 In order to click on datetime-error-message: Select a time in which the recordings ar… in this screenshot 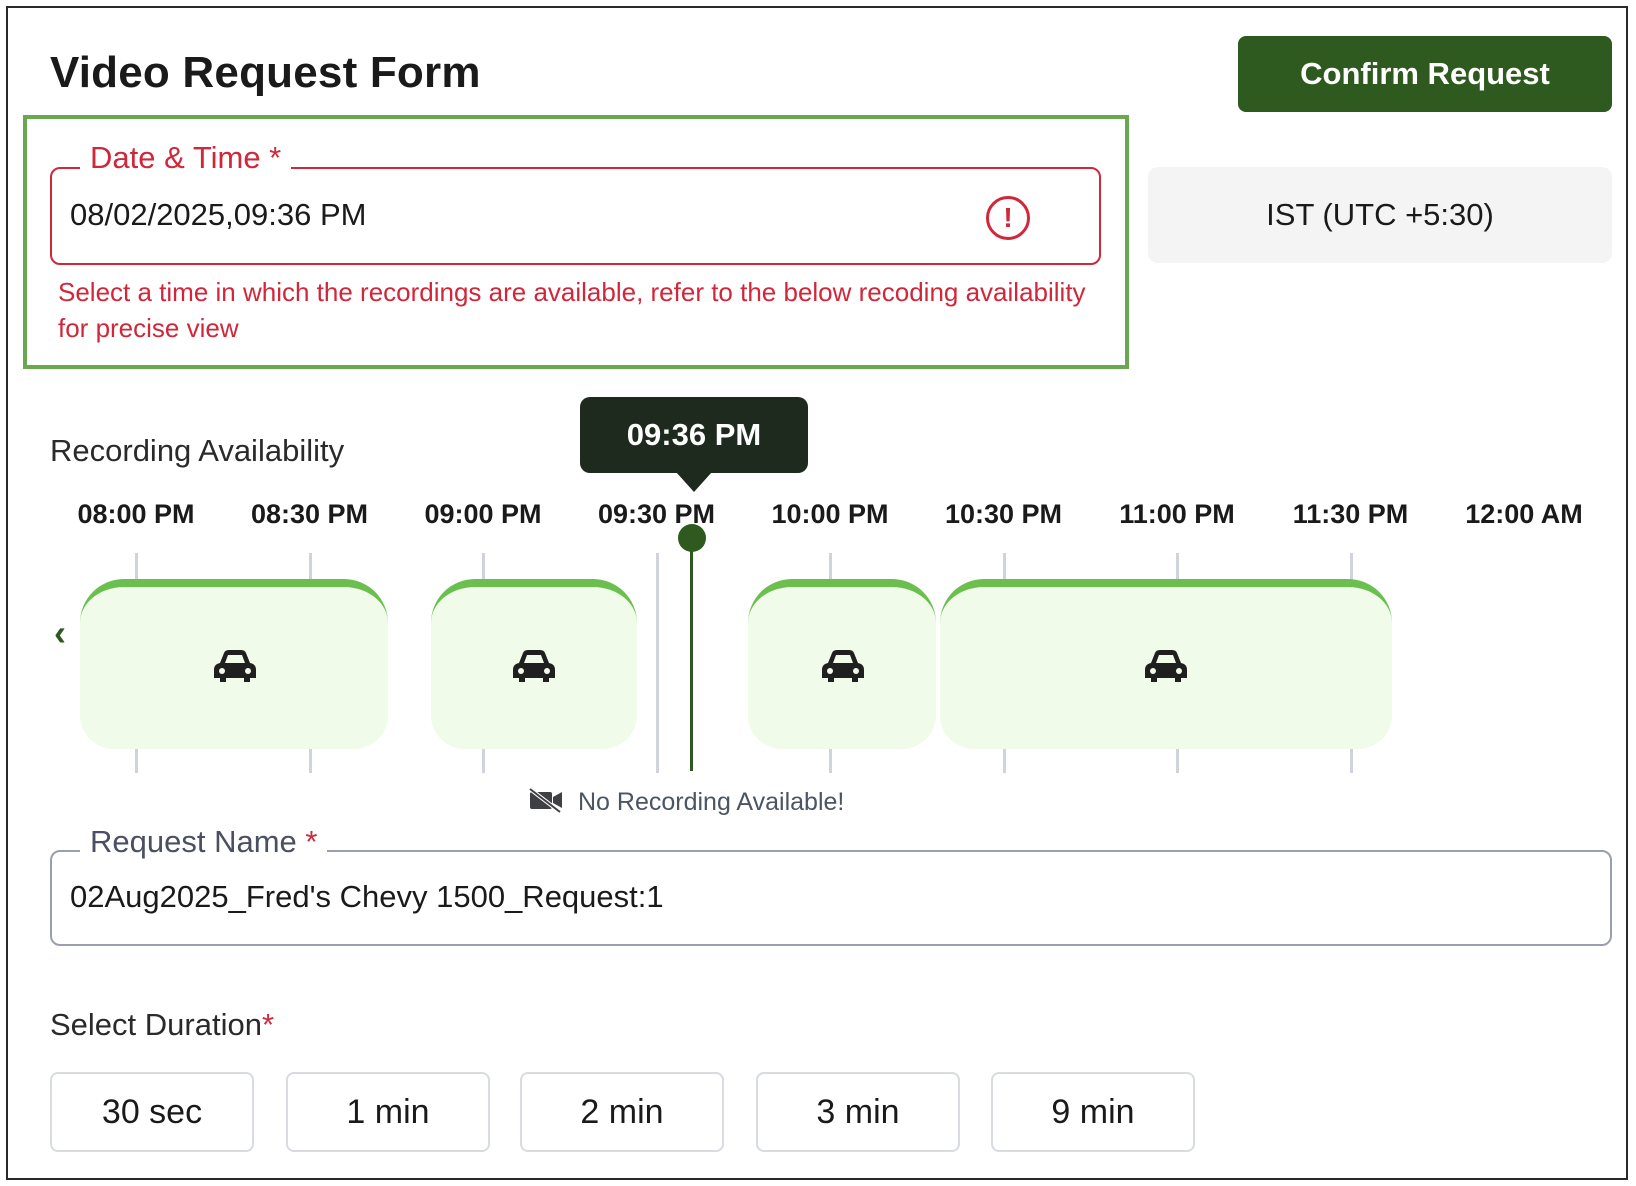, I will do `click(572, 310)`.